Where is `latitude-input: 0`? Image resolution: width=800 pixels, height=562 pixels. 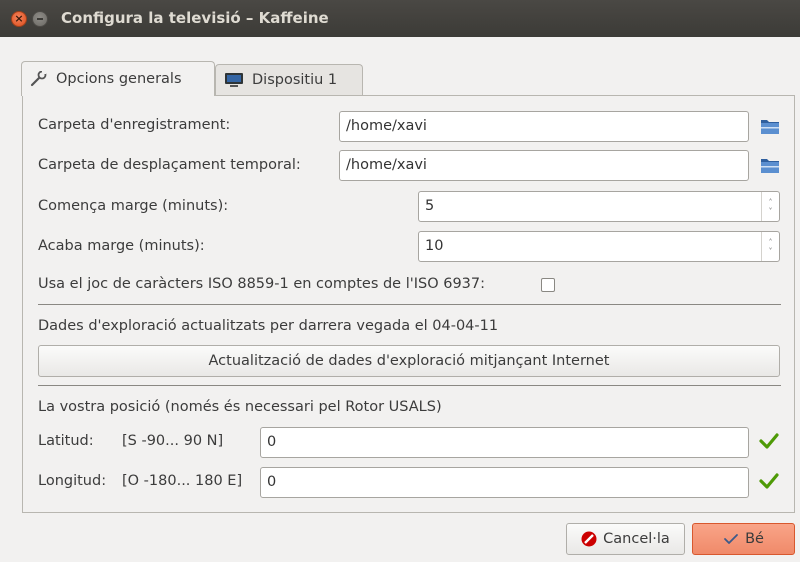 latitude-input: 0 is located at coordinates (504, 442).